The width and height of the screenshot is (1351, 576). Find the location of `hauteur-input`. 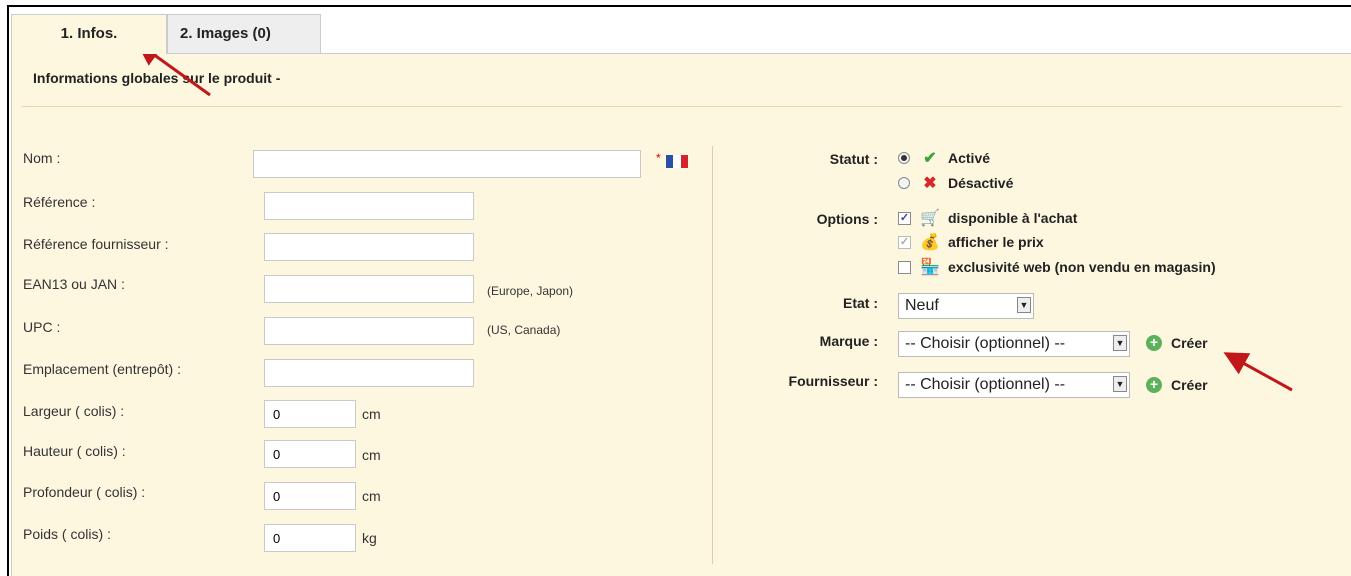

hauteur-input is located at coordinates (310, 454).